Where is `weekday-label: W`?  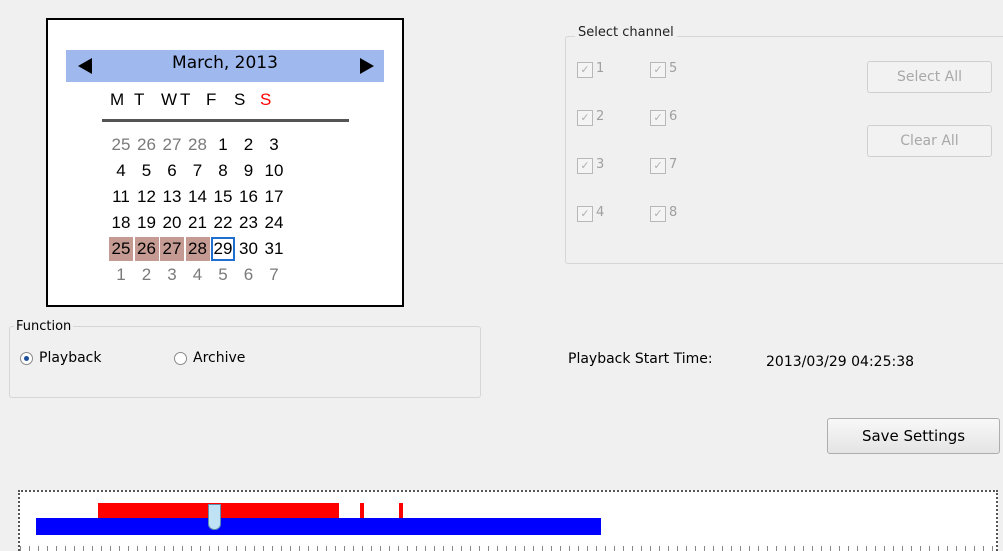 weekday-label: W is located at coordinates (169, 99).